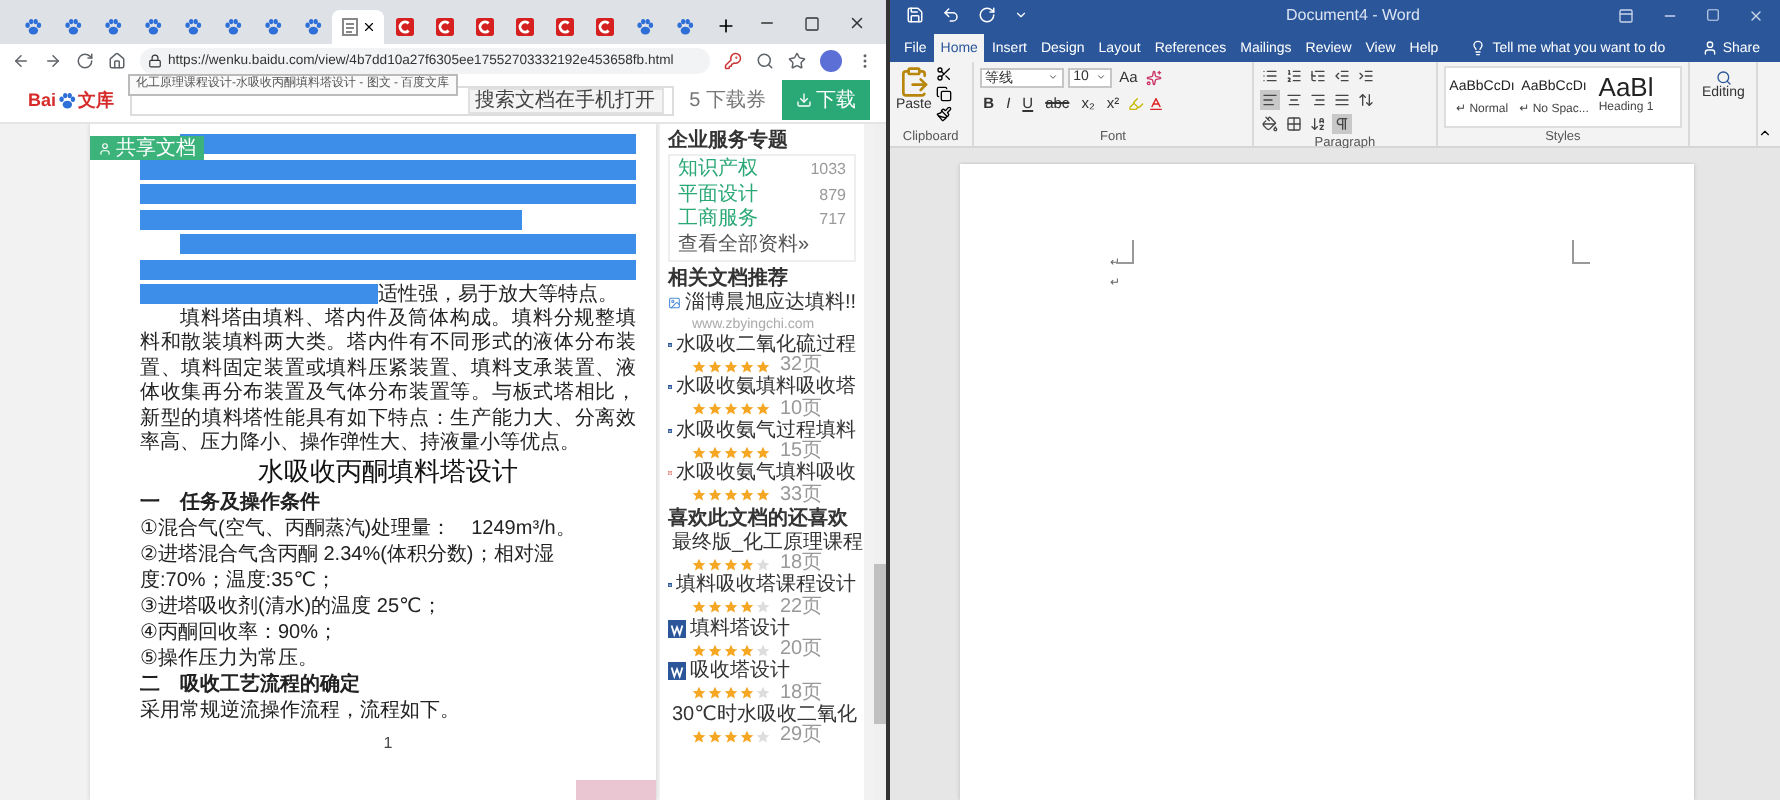 This screenshot has width=1780, height=800. What do you see at coordinates (729, 141) in the screenshot?
I see `section-title: 企业服务专题` at bounding box center [729, 141].